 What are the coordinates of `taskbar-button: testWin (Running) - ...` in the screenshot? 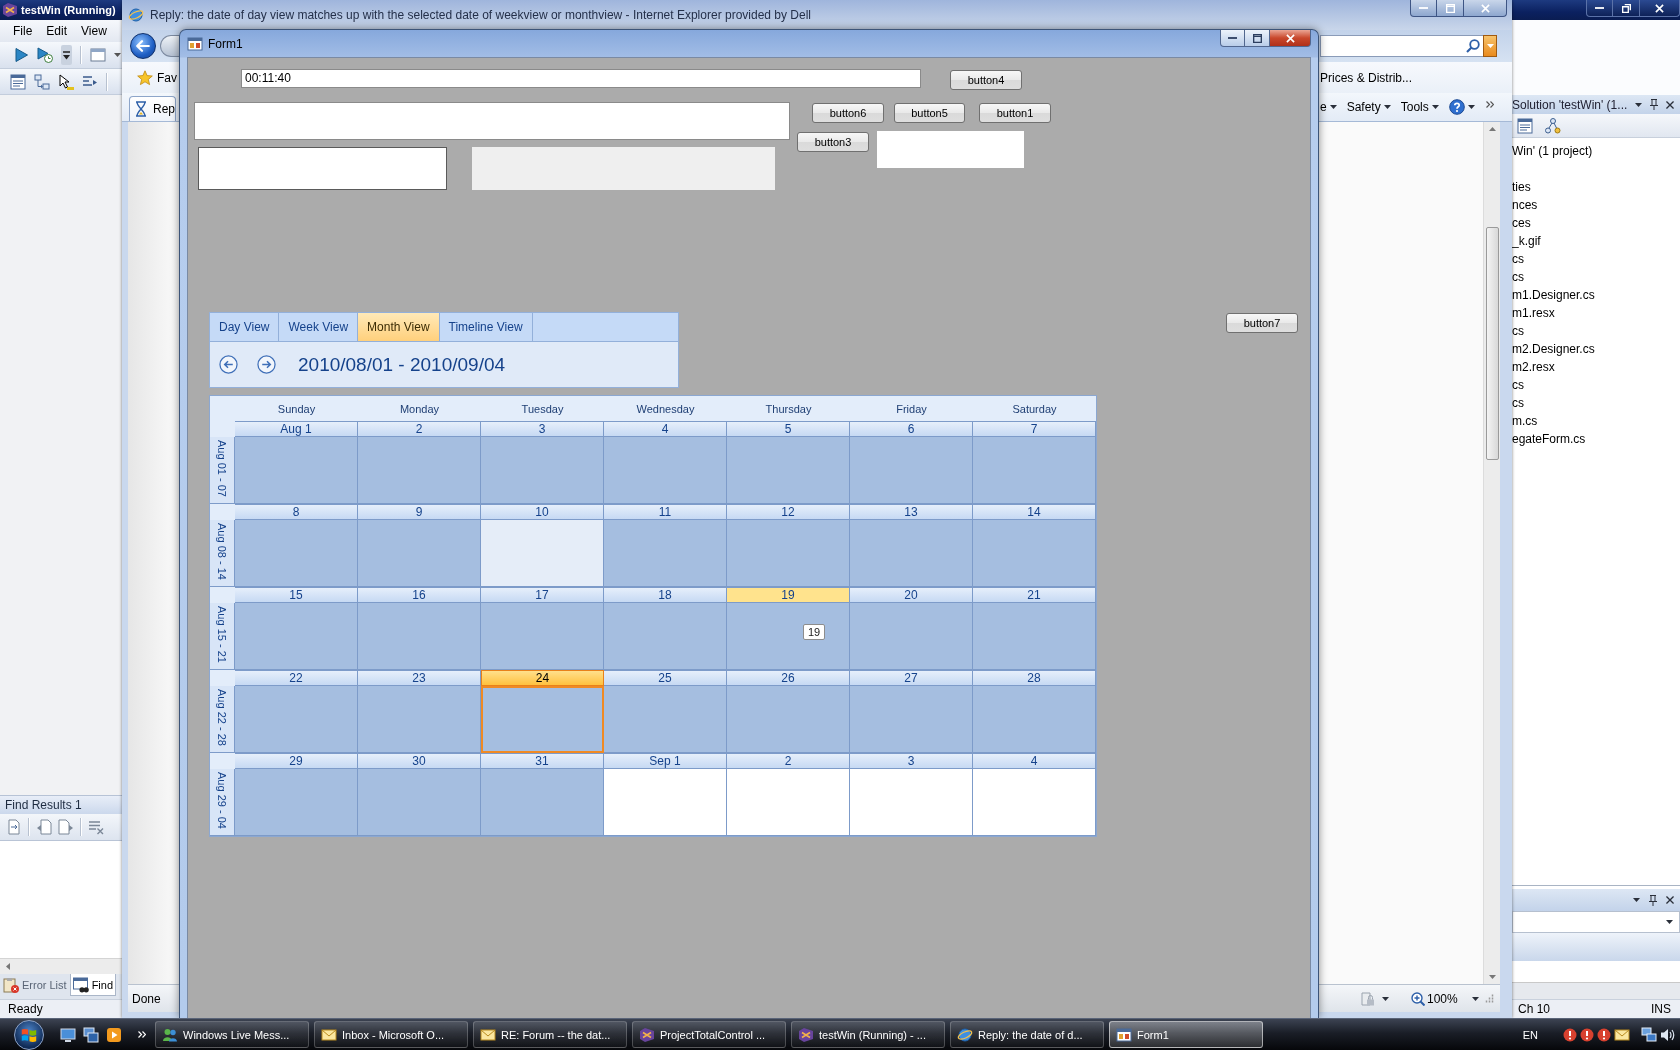 It's located at (868, 1034).